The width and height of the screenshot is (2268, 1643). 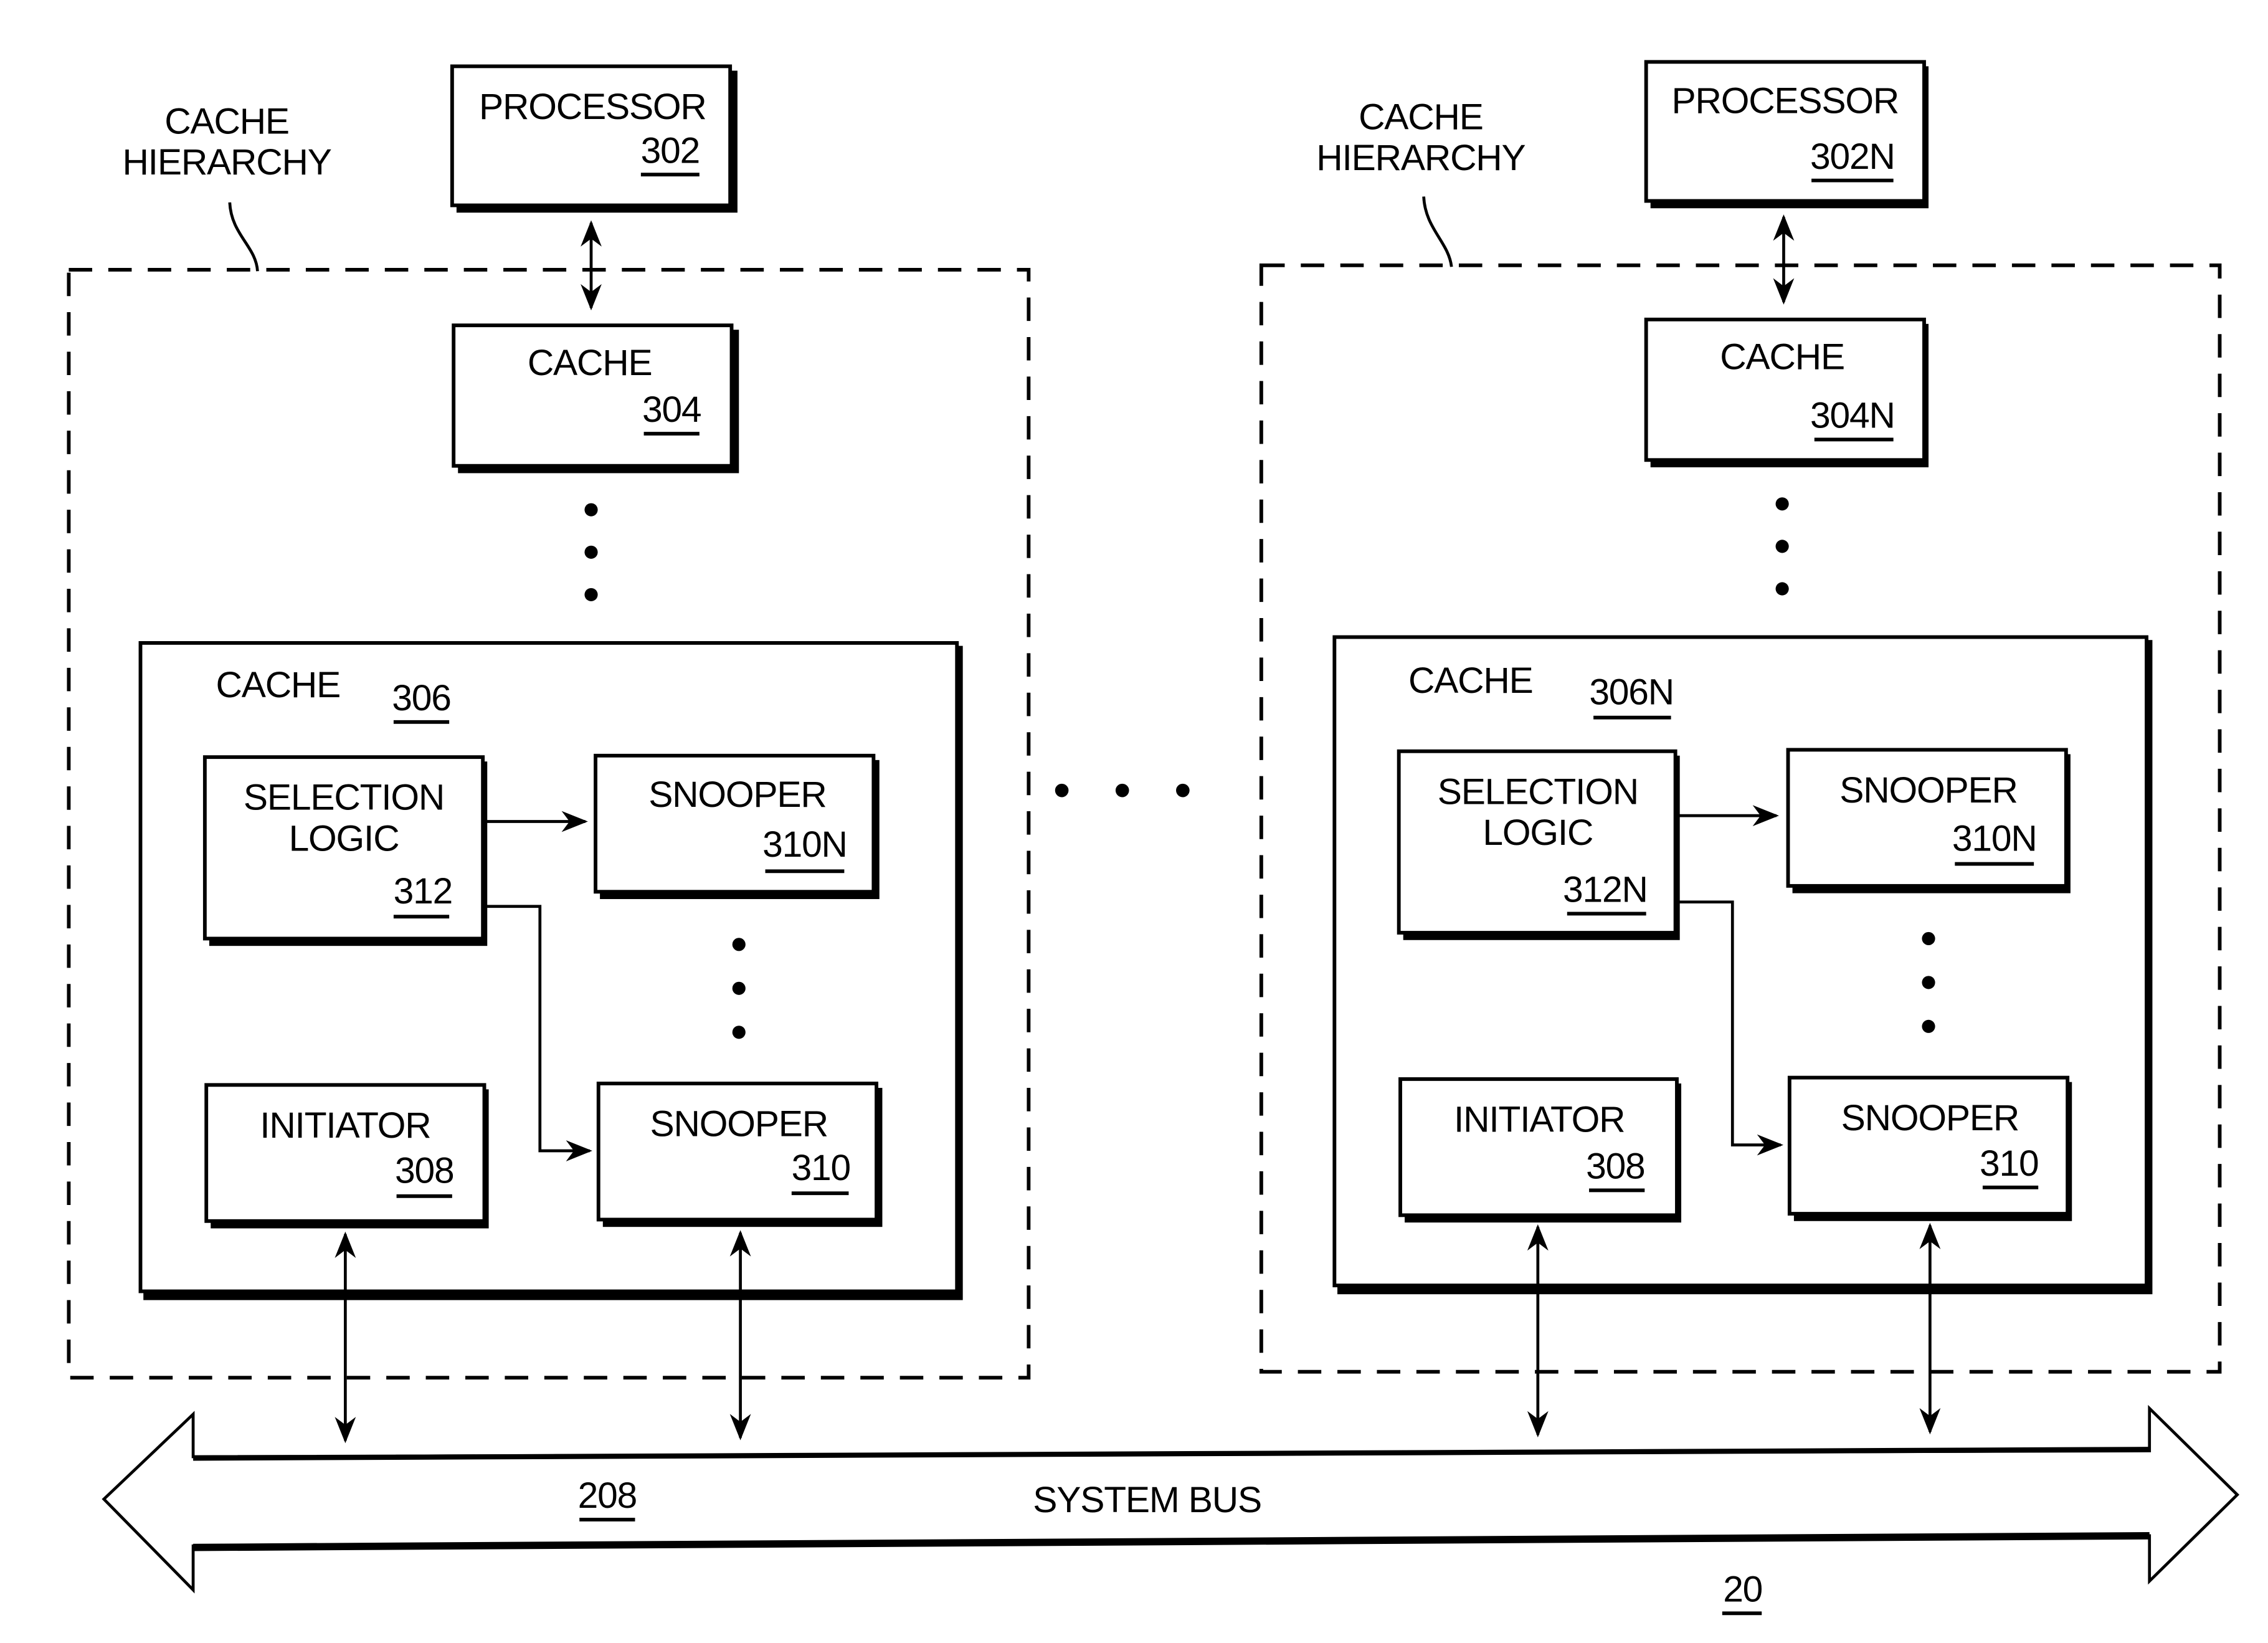 I want to click on left-processor-label: PROCESSOR, so click(x=592, y=107).